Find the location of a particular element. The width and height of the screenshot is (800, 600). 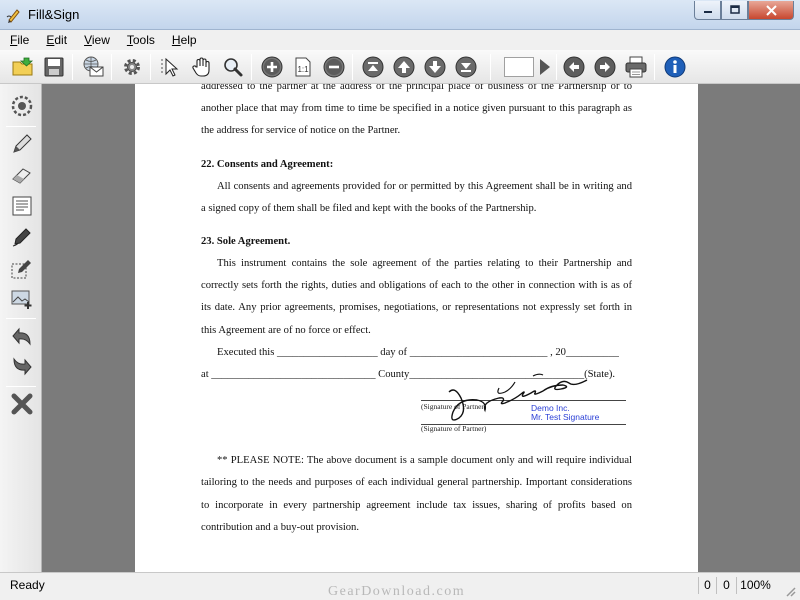

go-to-page-button is located at coordinates (545, 67).